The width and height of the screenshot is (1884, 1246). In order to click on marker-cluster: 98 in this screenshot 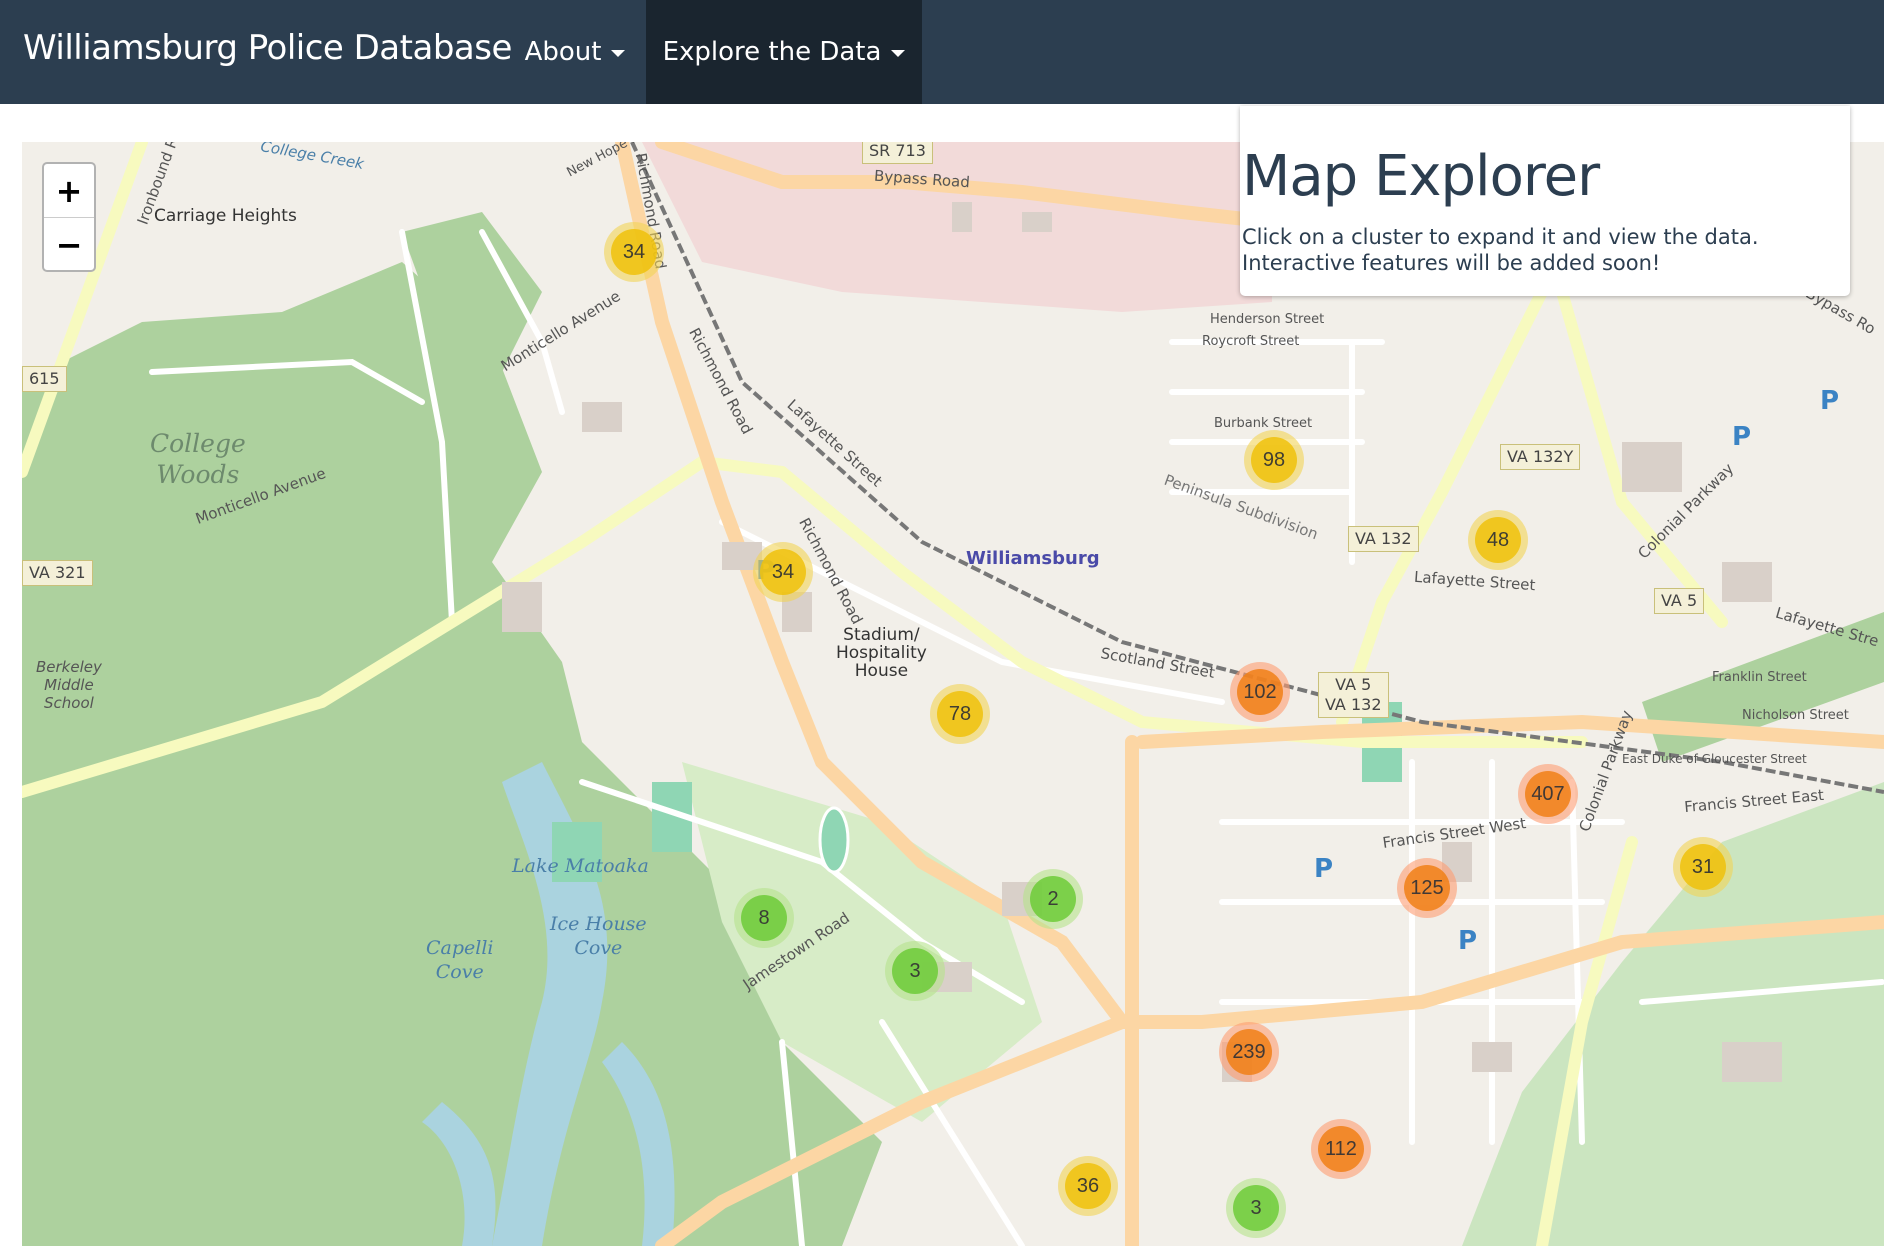, I will do `click(1274, 460)`.